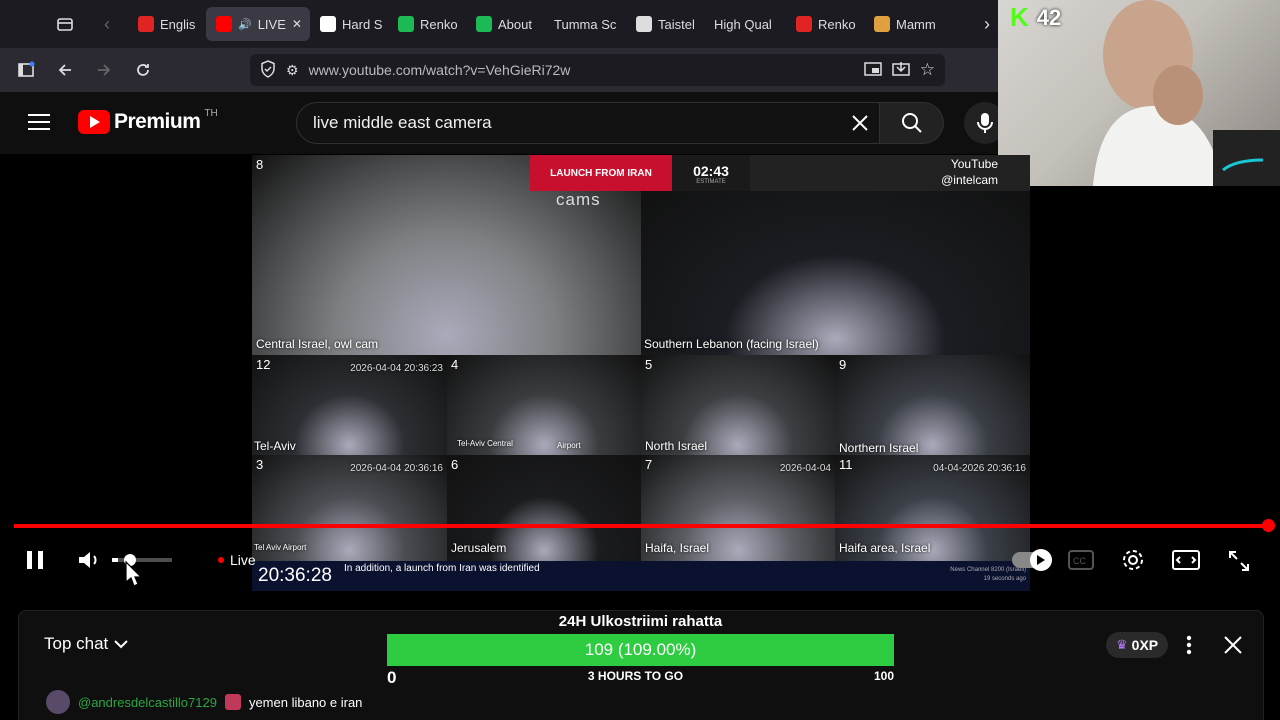 The image size is (1280, 720). What do you see at coordinates (221, 560) in the screenshot?
I see `live-dot-icon` at bounding box center [221, 560].